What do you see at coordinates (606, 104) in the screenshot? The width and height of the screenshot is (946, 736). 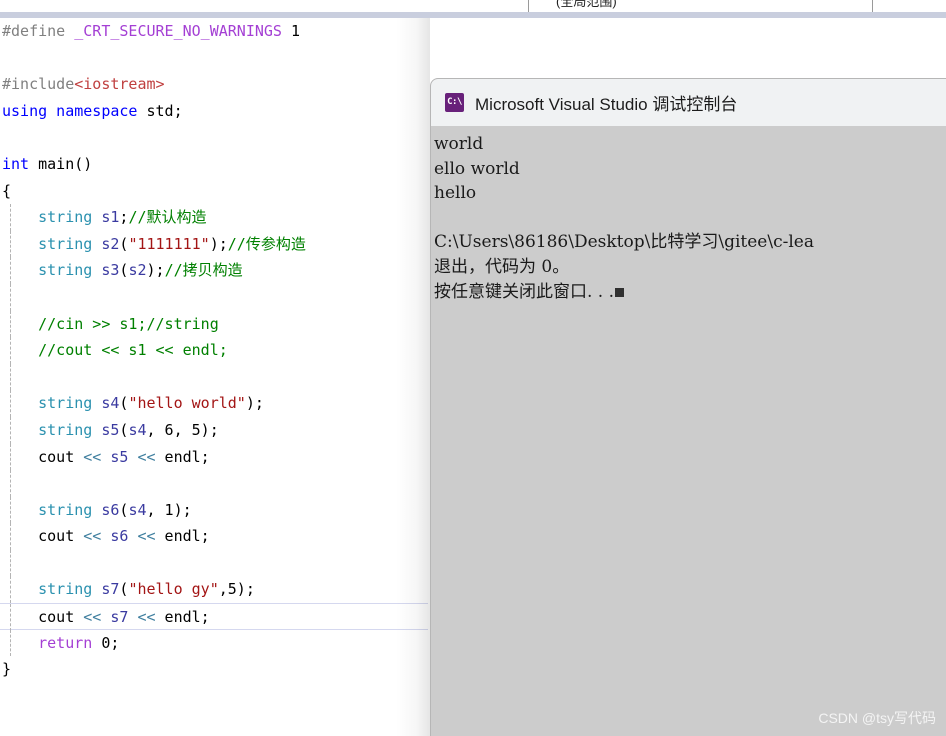 I see `console-window-title: Microsoft Visual Studio 调试控制台` at bounding box center [606, 104].